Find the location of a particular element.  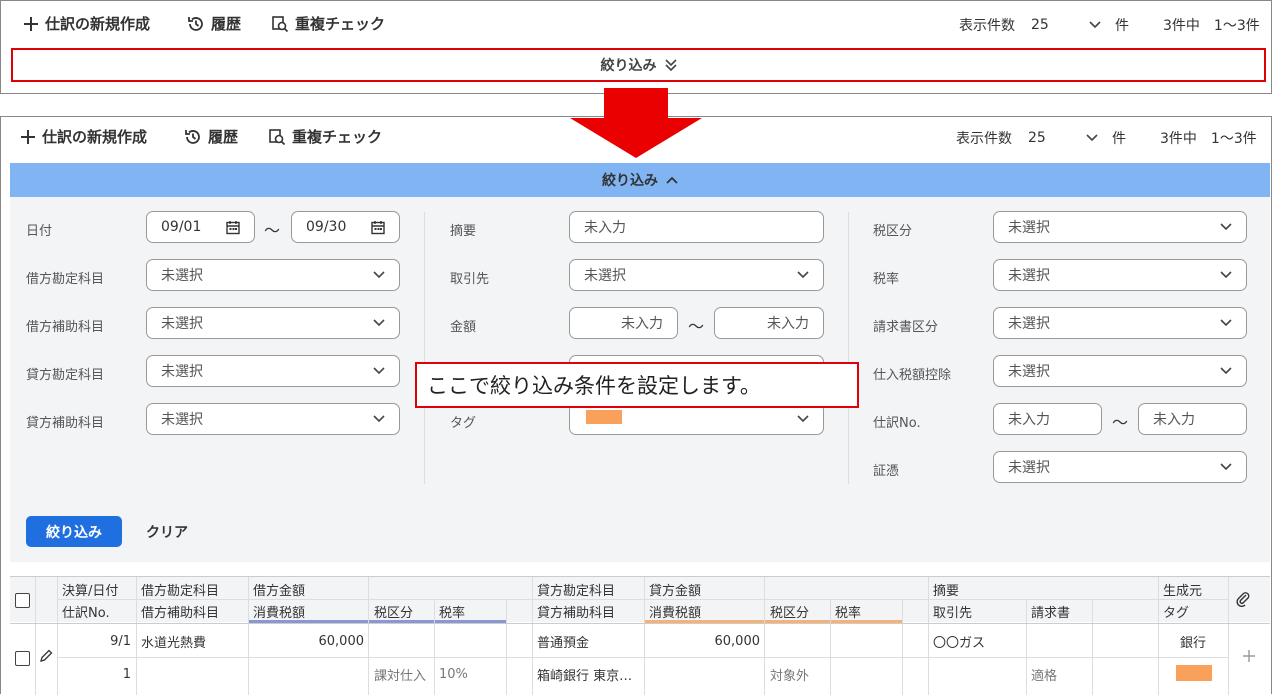

row-invoice: 適格 is located at coordinates (1044, 676).